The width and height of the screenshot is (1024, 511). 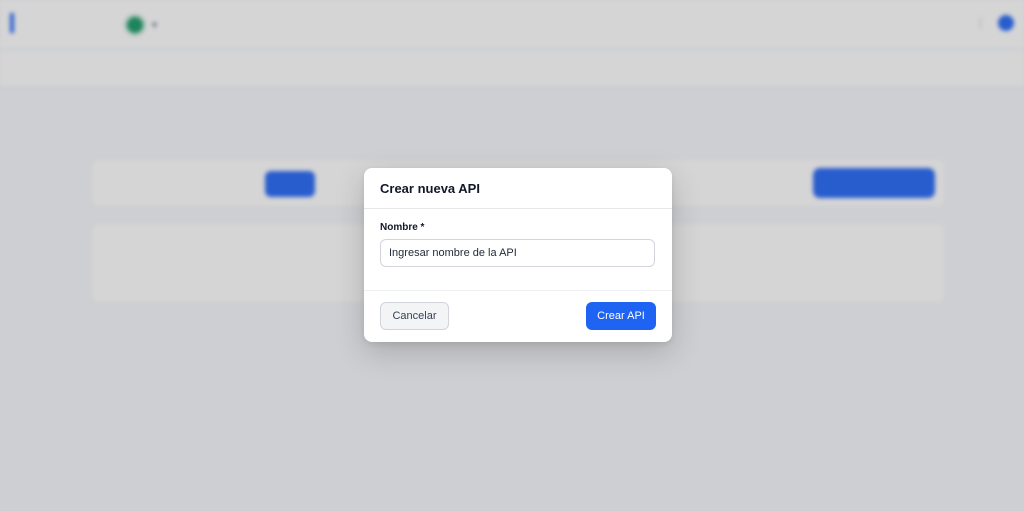 What do you see at coordinates (621, 316) in the screenshot?
I see `create-api-button: Crear API` at bounding box center [621, 316].